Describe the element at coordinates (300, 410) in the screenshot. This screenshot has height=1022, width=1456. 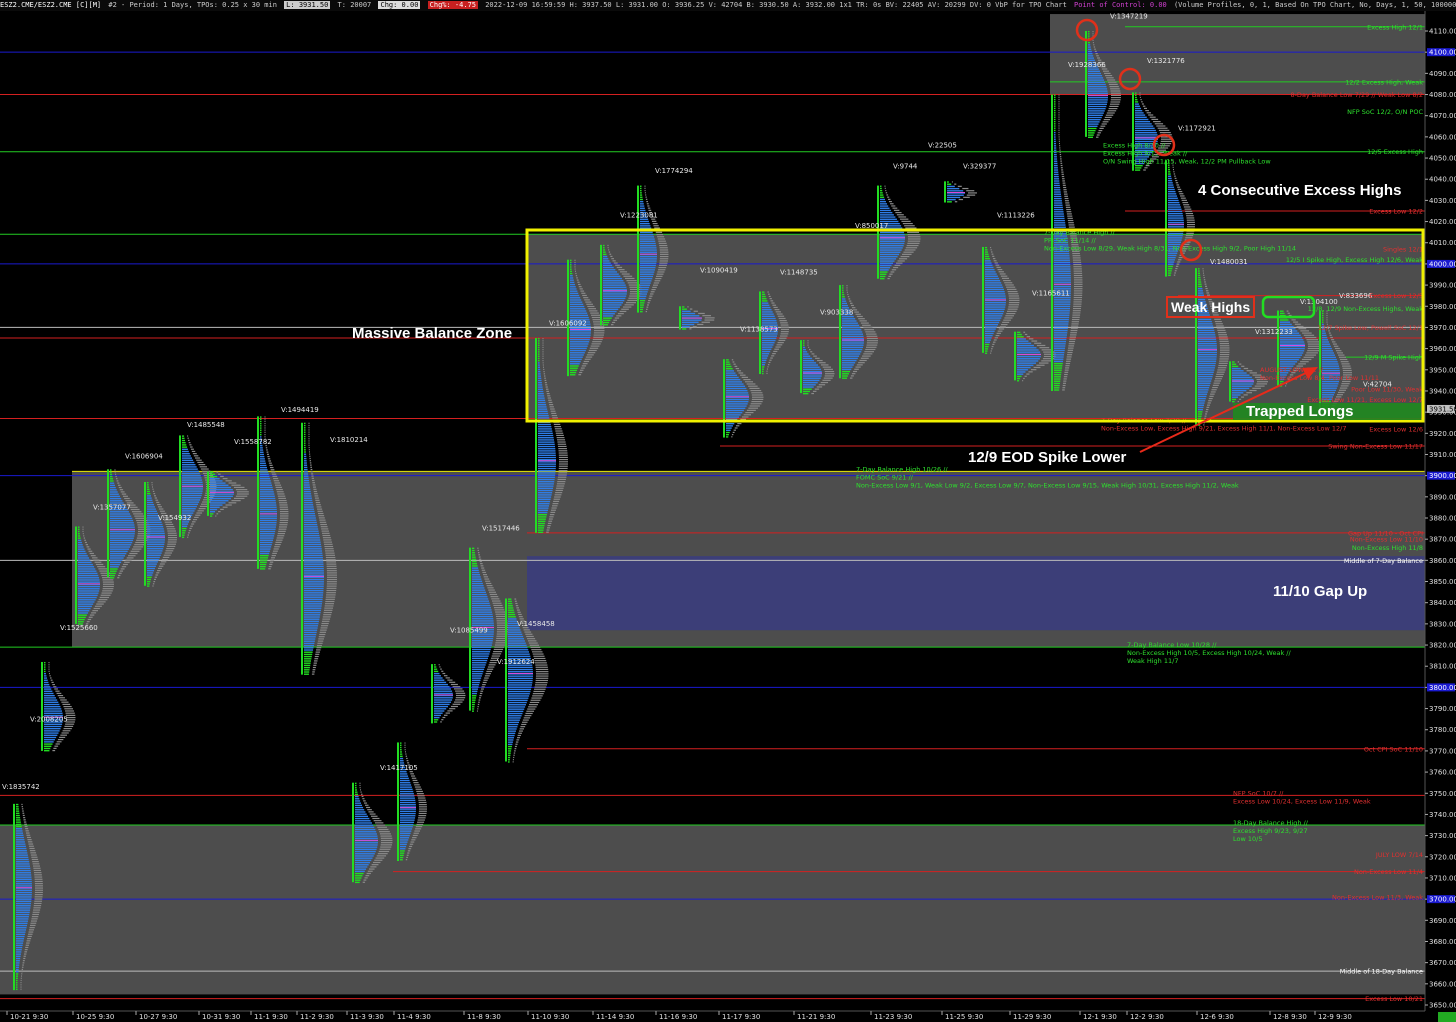
I see `volume-label: V:1494419` at that location.